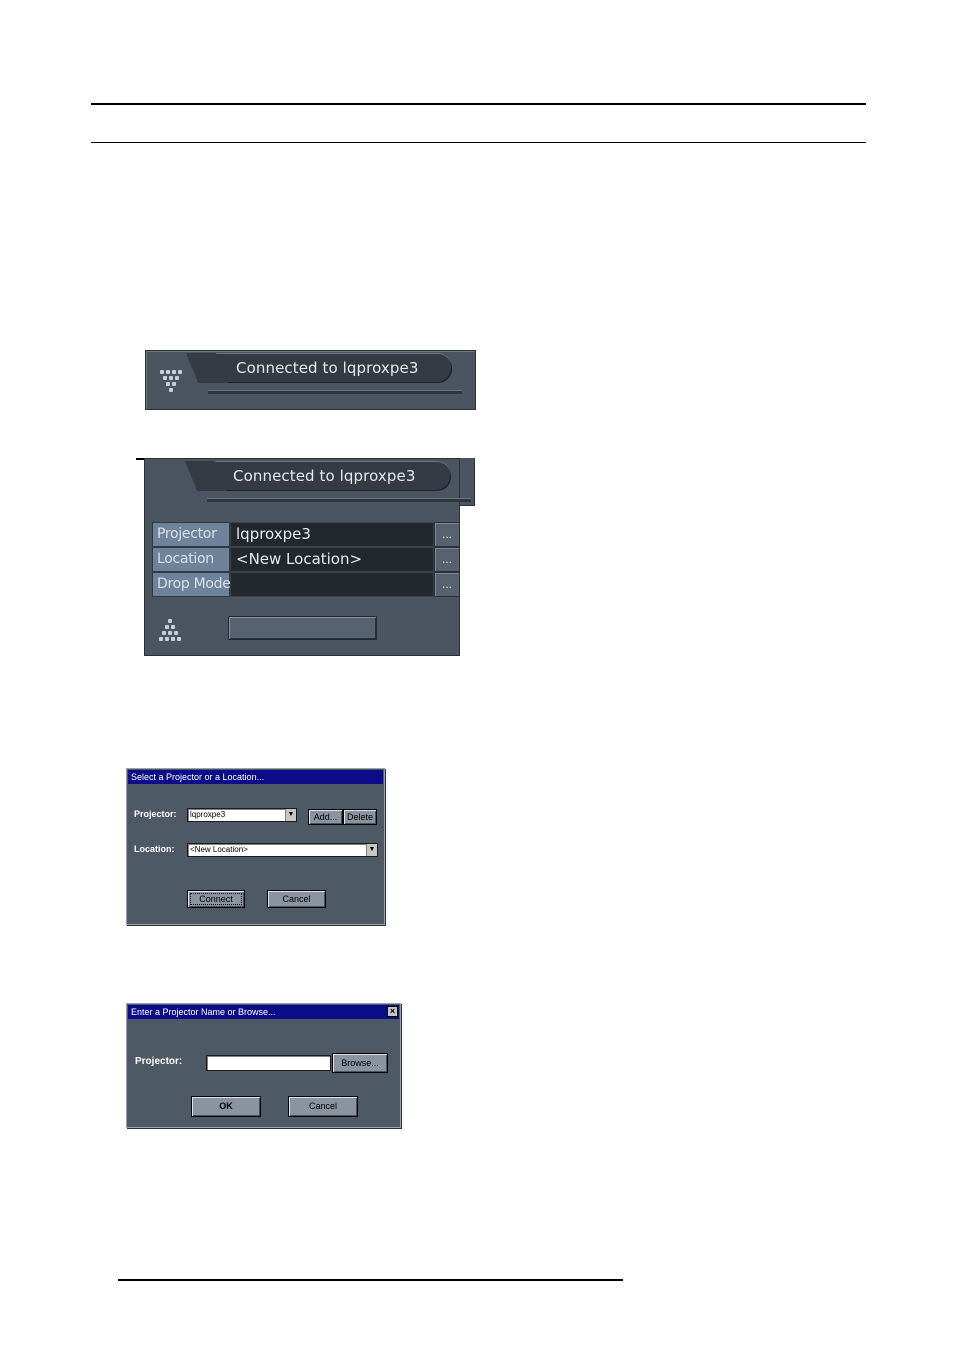 Image resolution: width=954 pixels, height=1350 pixels. What do you see at coordinates (360, 817) in the screenshot?
I see `delete-button: Delete` at bounding box center [360, 817].